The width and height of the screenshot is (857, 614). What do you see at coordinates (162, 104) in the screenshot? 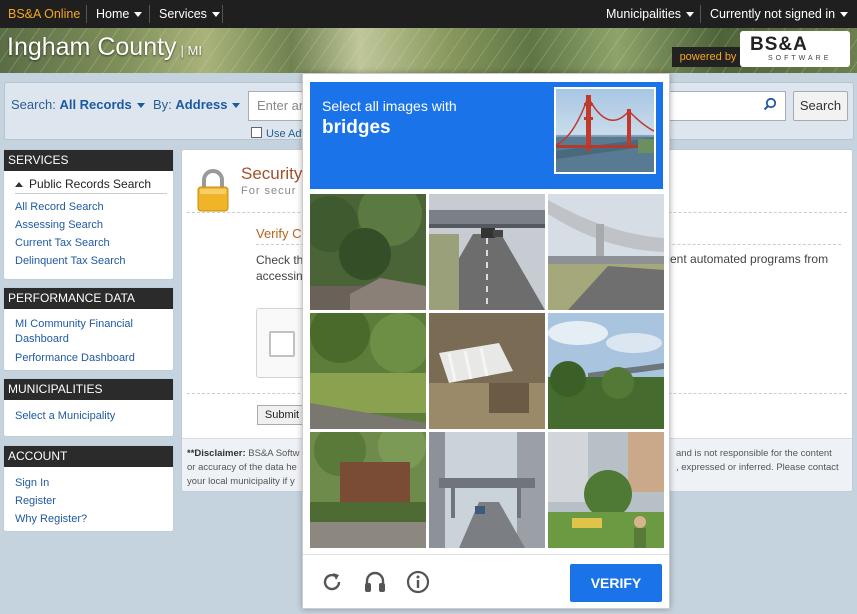
I see `search-by-label: By:` at bounding box center [162, 104].